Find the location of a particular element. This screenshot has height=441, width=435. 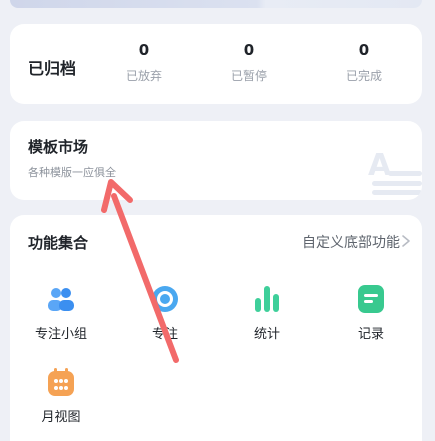

stat-completed-label: 已完成 is located at coordinates (363, 76).